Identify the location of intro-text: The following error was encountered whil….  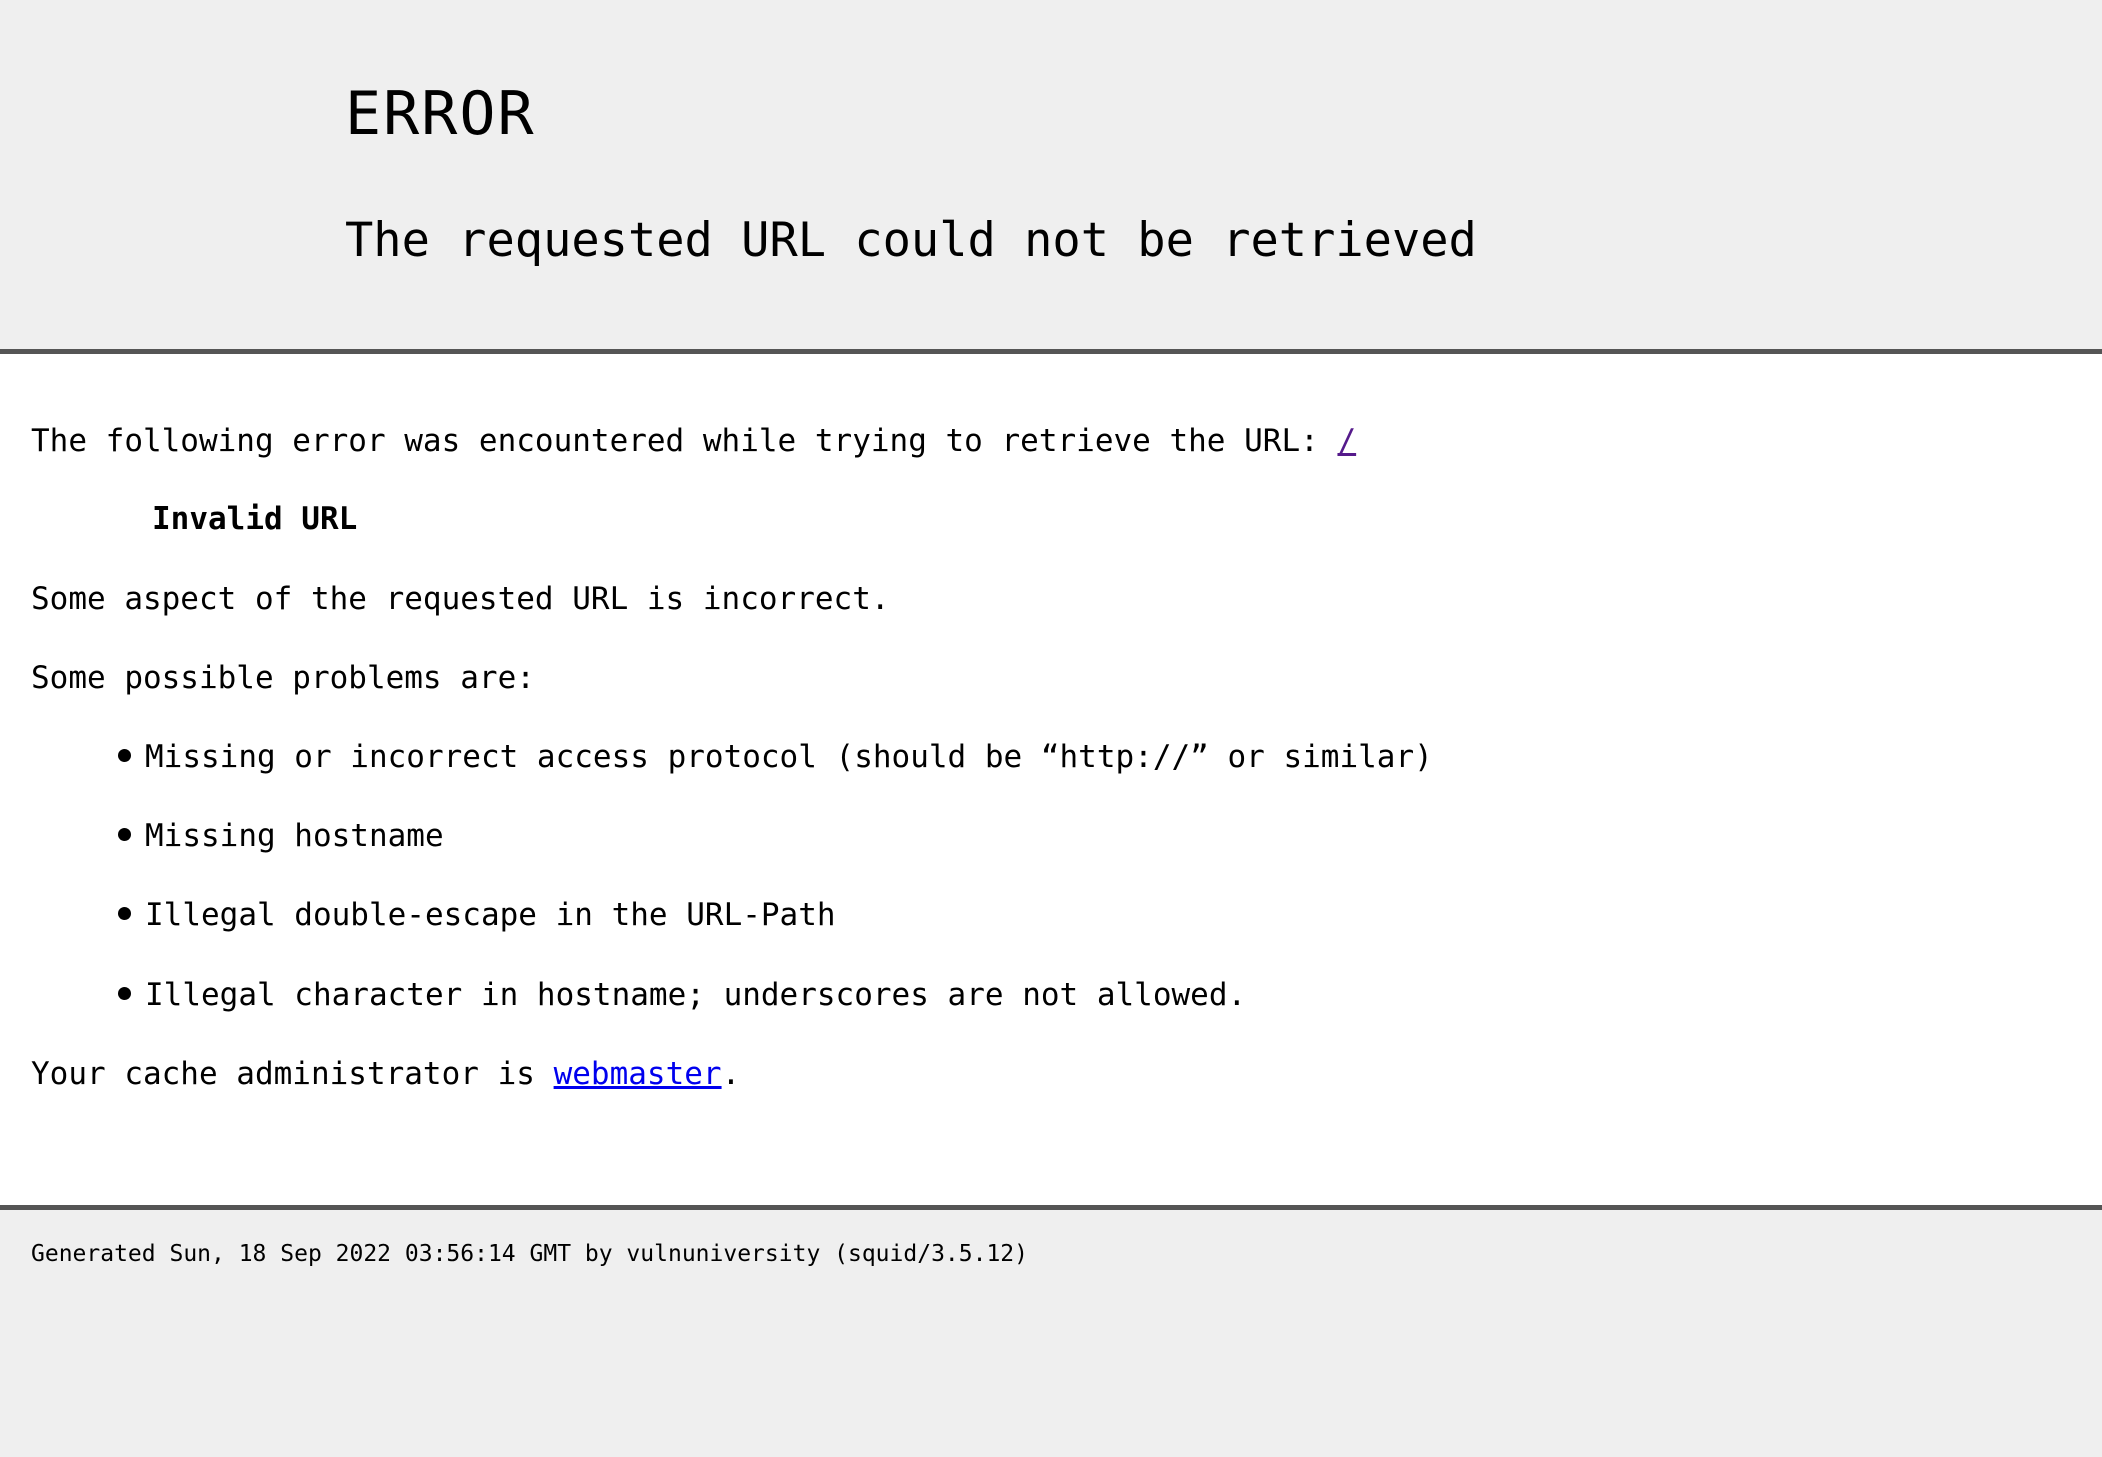
(684, 441).